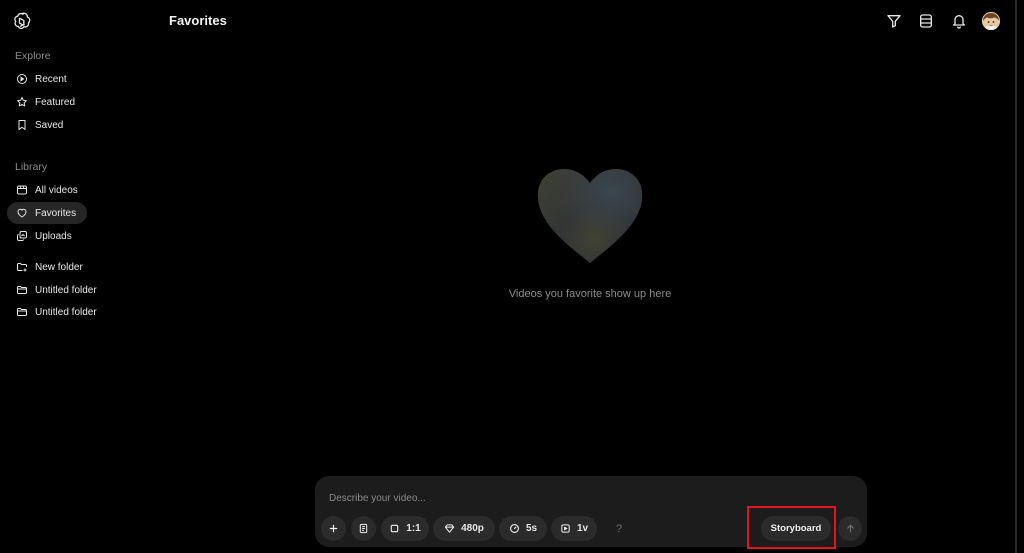 The image size is (1024, 553). Describe the element at coordinates (405, 528) in the screenshot. I see `aspect-ratio-button: 1:1` at that location.